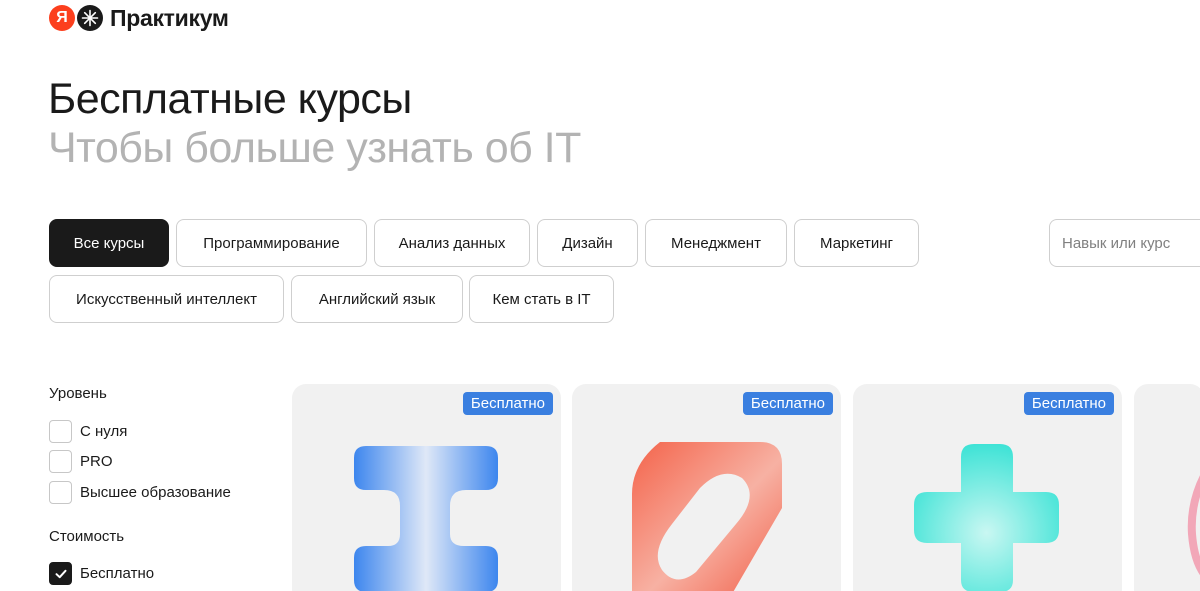 The image size is (1200, 591). What do you see at coordinates (856, 243) in the screenshot?
I see `category-chip-marketing: Маркетинг` at bounding box center [856, 243].